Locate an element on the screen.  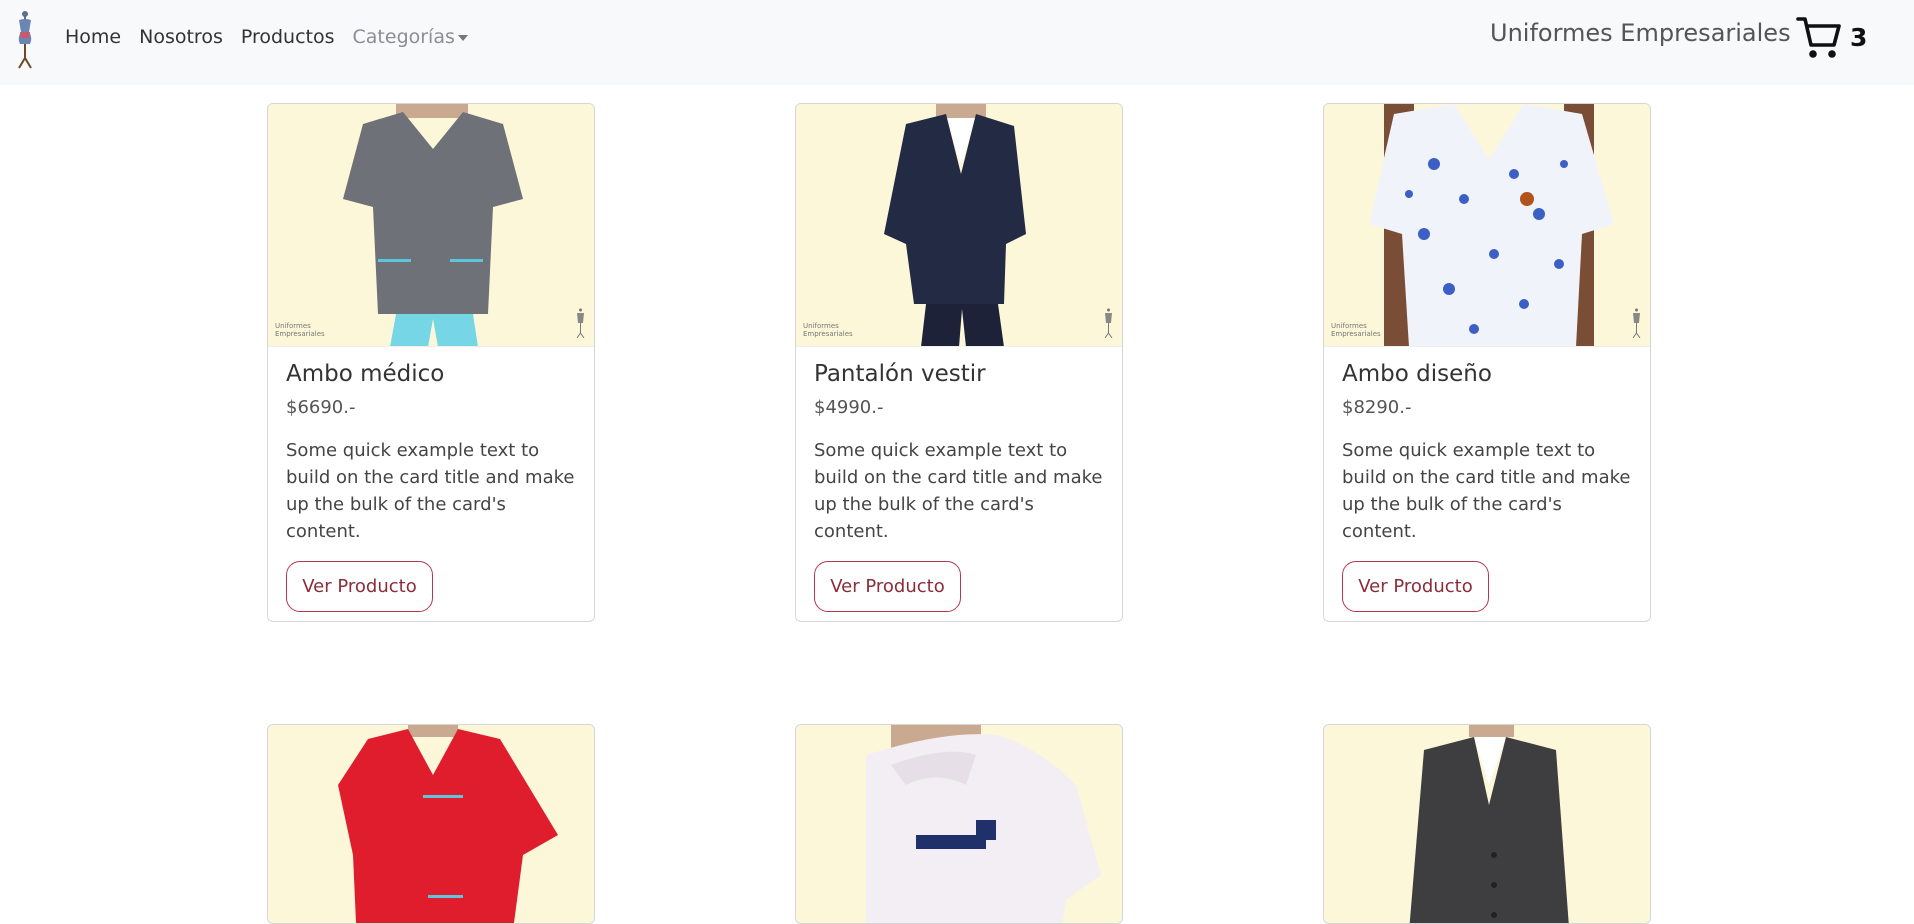
nav-link-nosotros: Nosotros is located at coordinates (181, 37).